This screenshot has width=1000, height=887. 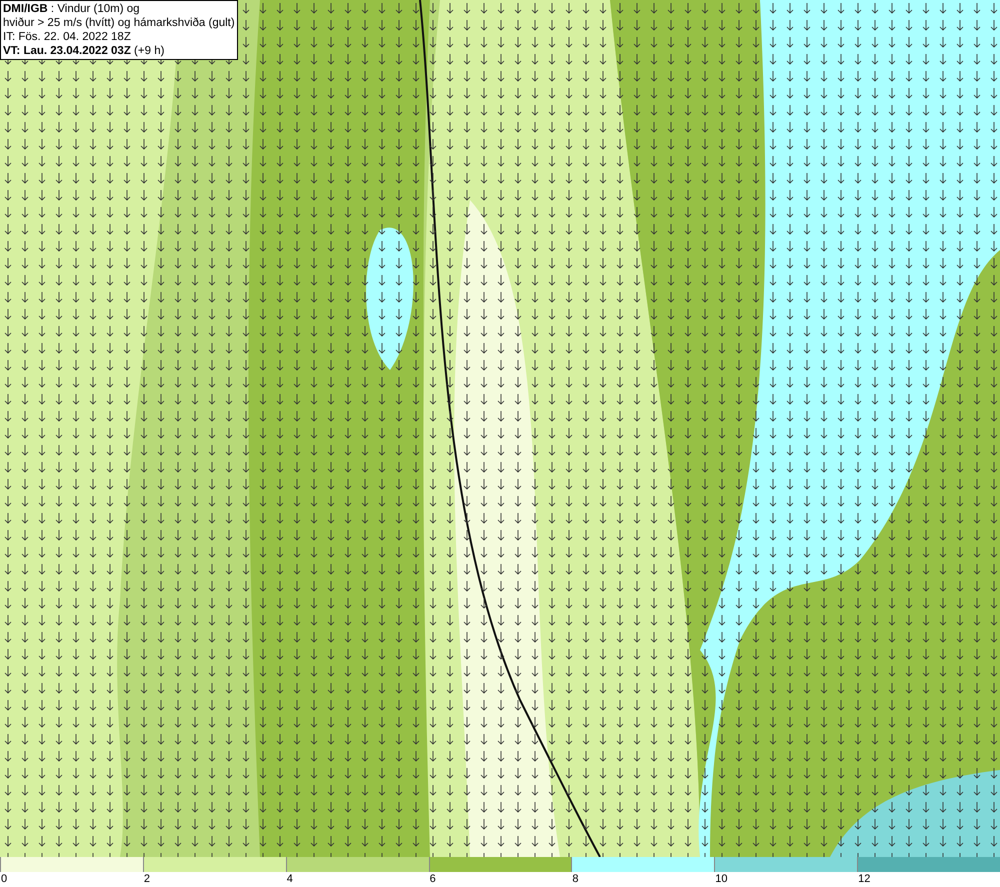 I want to click on legend-label: 4, so click(x=289, y=879).